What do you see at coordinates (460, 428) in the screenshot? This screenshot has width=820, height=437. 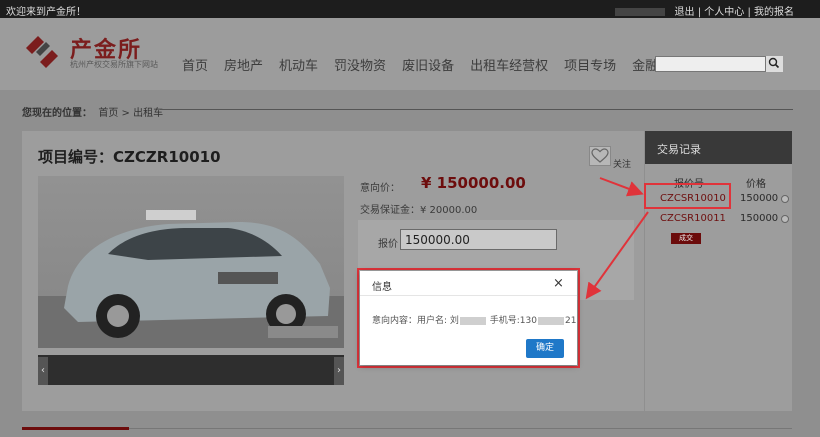 I see `bottom-divider` at bounding box center [460, 428].